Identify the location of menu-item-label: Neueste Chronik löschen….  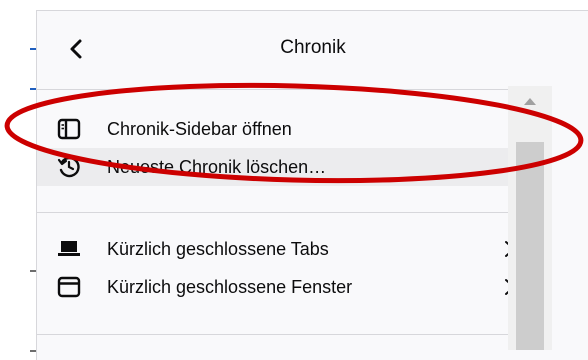
(217, 167).